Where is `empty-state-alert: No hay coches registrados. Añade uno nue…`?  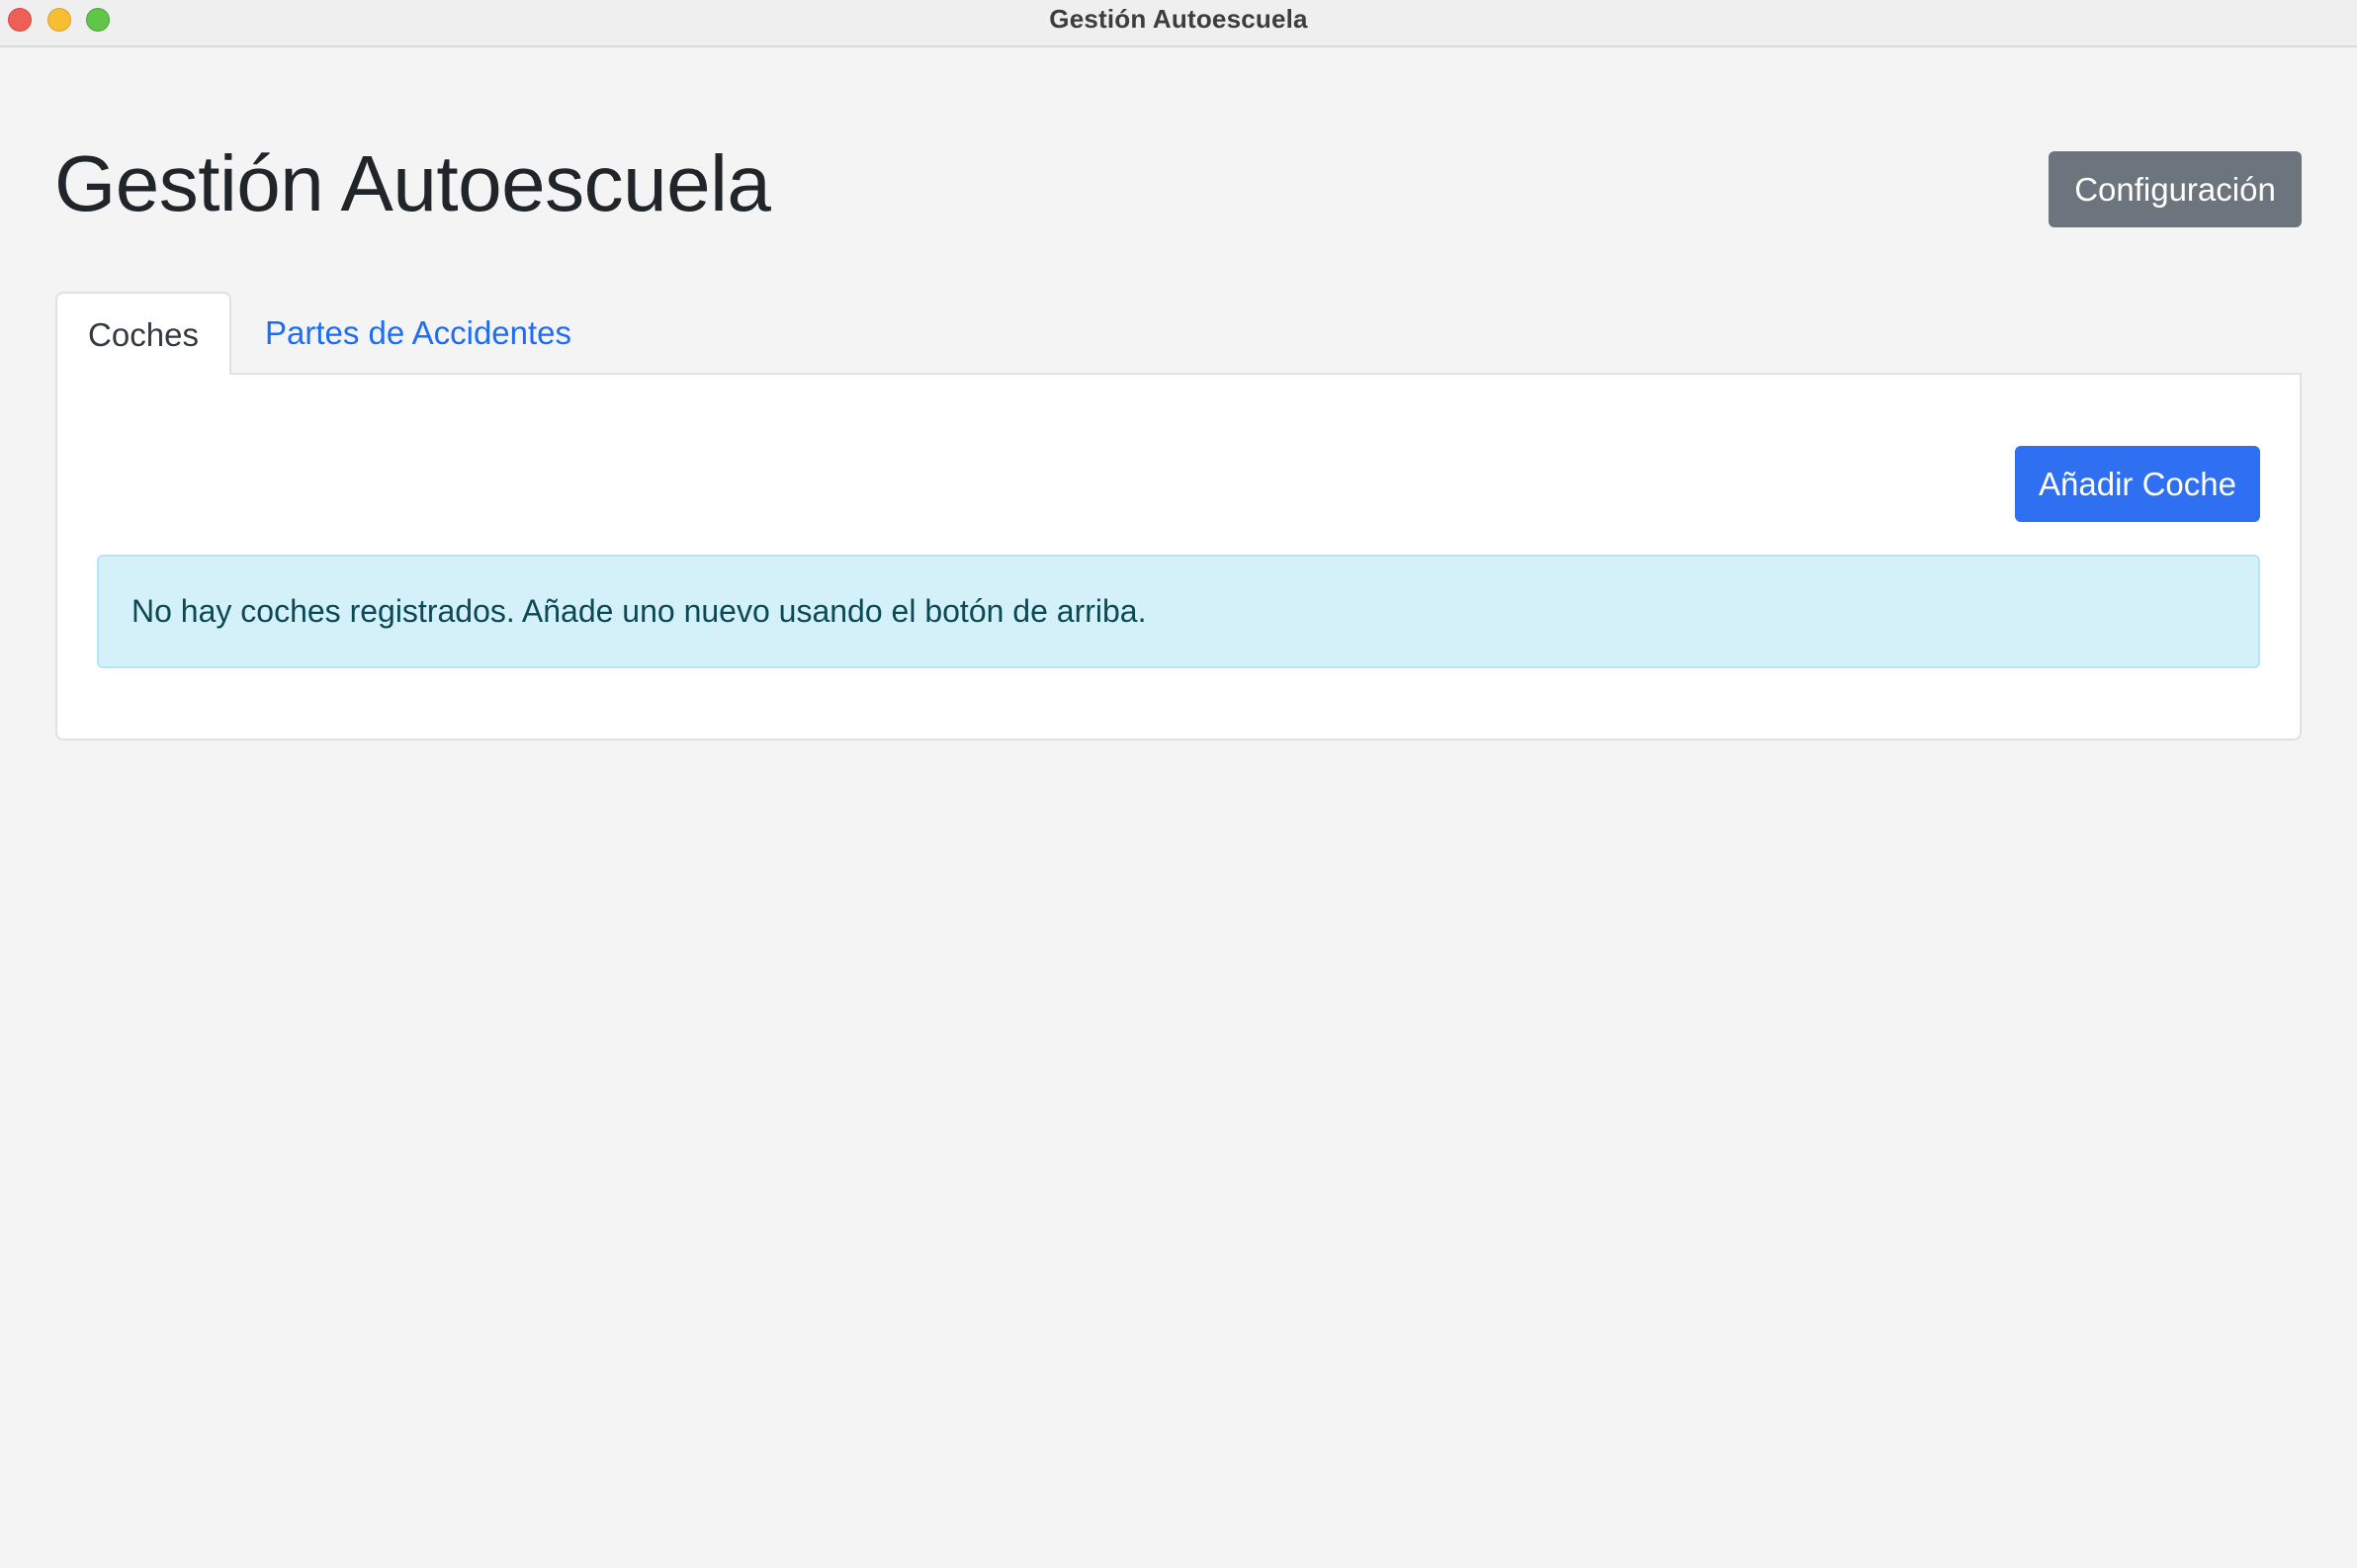
empty-state-alert: No hay coches registrados. Añade uno nue… is located at coordinates (1178, 611).